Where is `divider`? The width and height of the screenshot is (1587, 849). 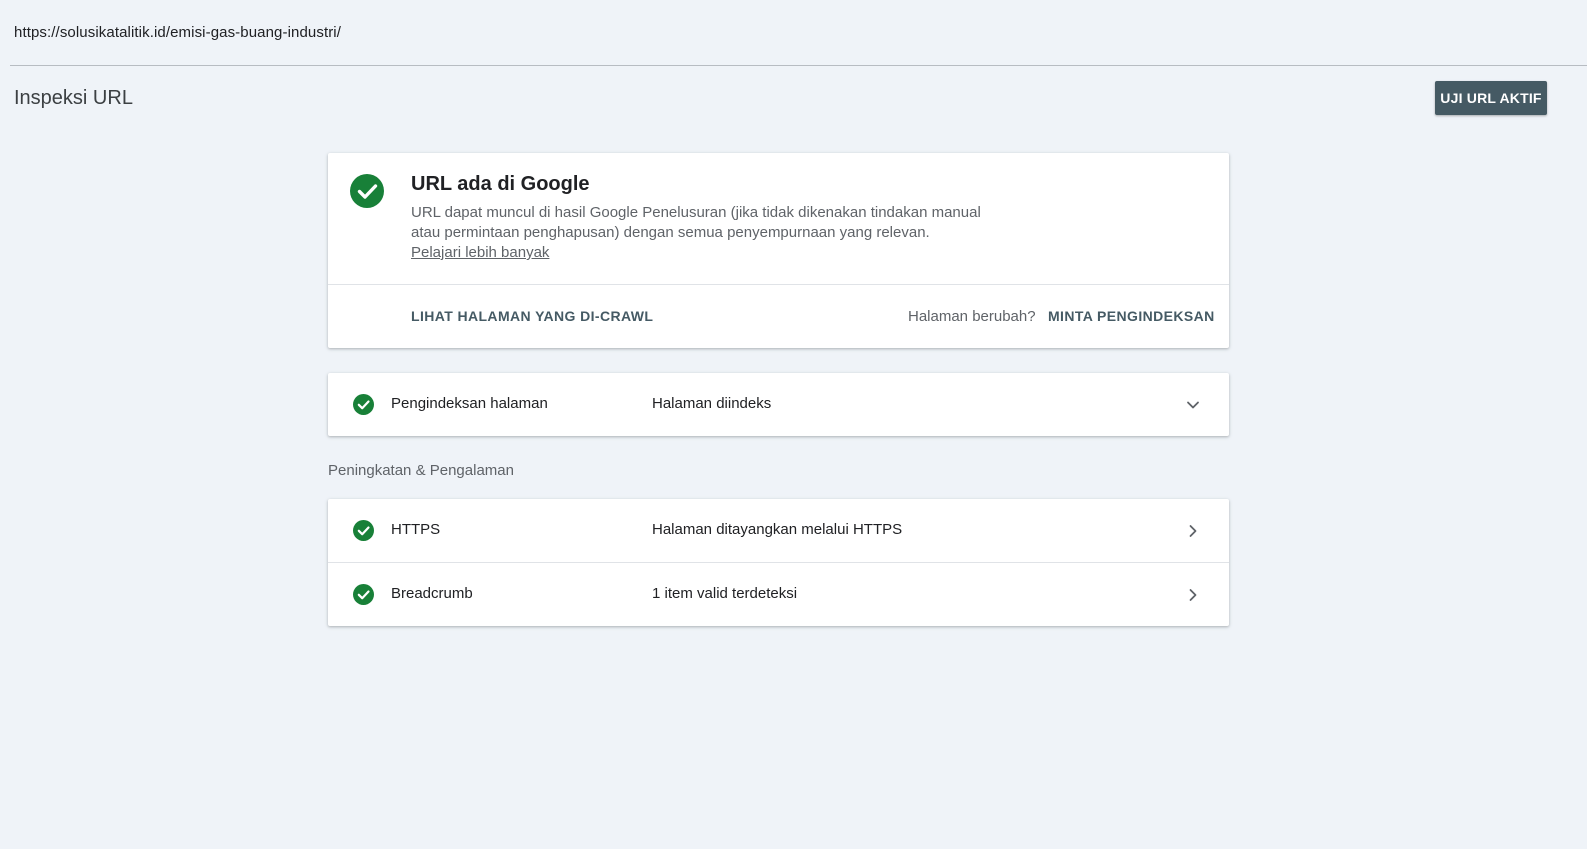 divider is located at coordinates (798, 65).